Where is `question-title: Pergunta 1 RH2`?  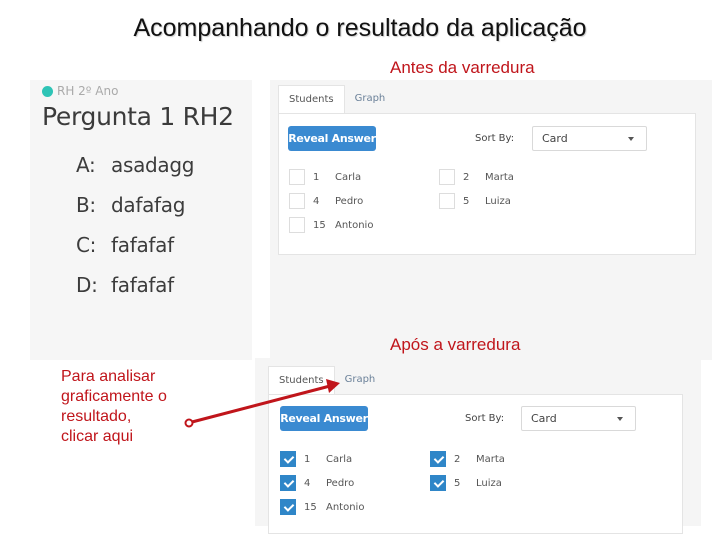 question-title: Pergunta 1 RH2 is located at coordinates (138, 116).